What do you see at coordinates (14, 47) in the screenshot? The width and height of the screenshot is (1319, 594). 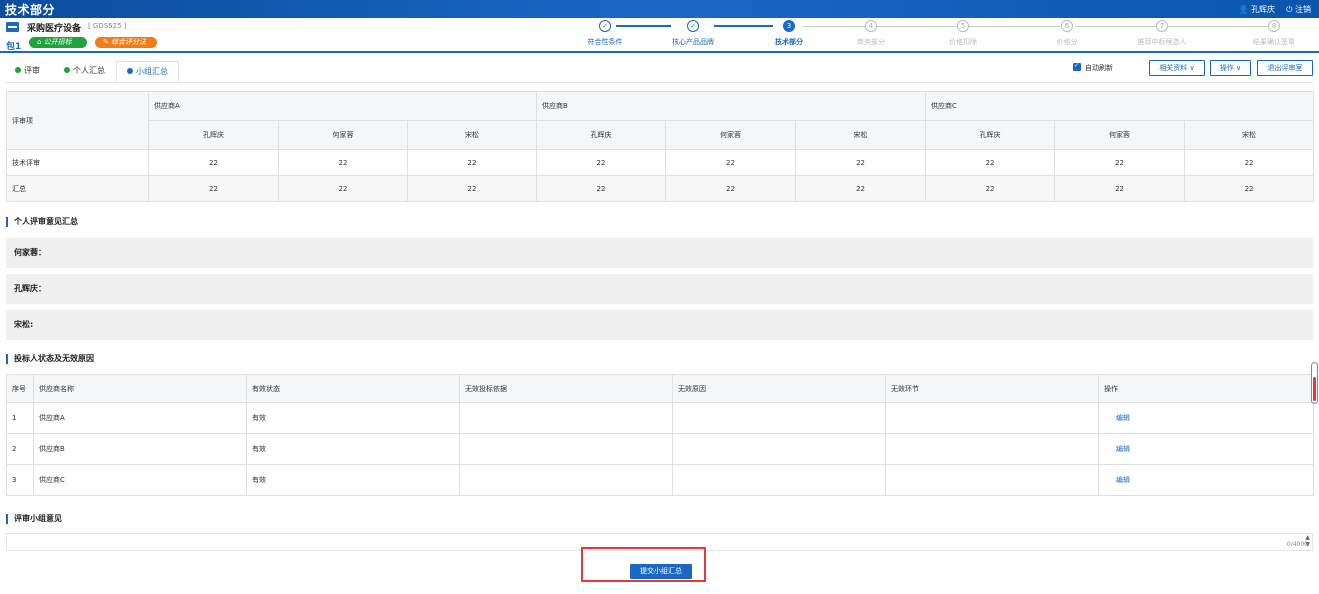 I see `package-label: 包1` at bounding box center [14, 47].